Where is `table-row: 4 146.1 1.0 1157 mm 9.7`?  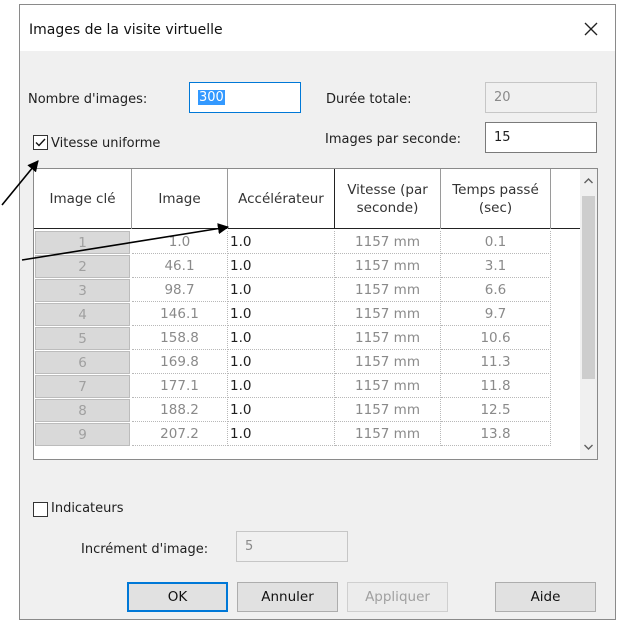
table-row: 4 146.1 1.0 1157 mm 9.7 is located at coordinates (308, 314).